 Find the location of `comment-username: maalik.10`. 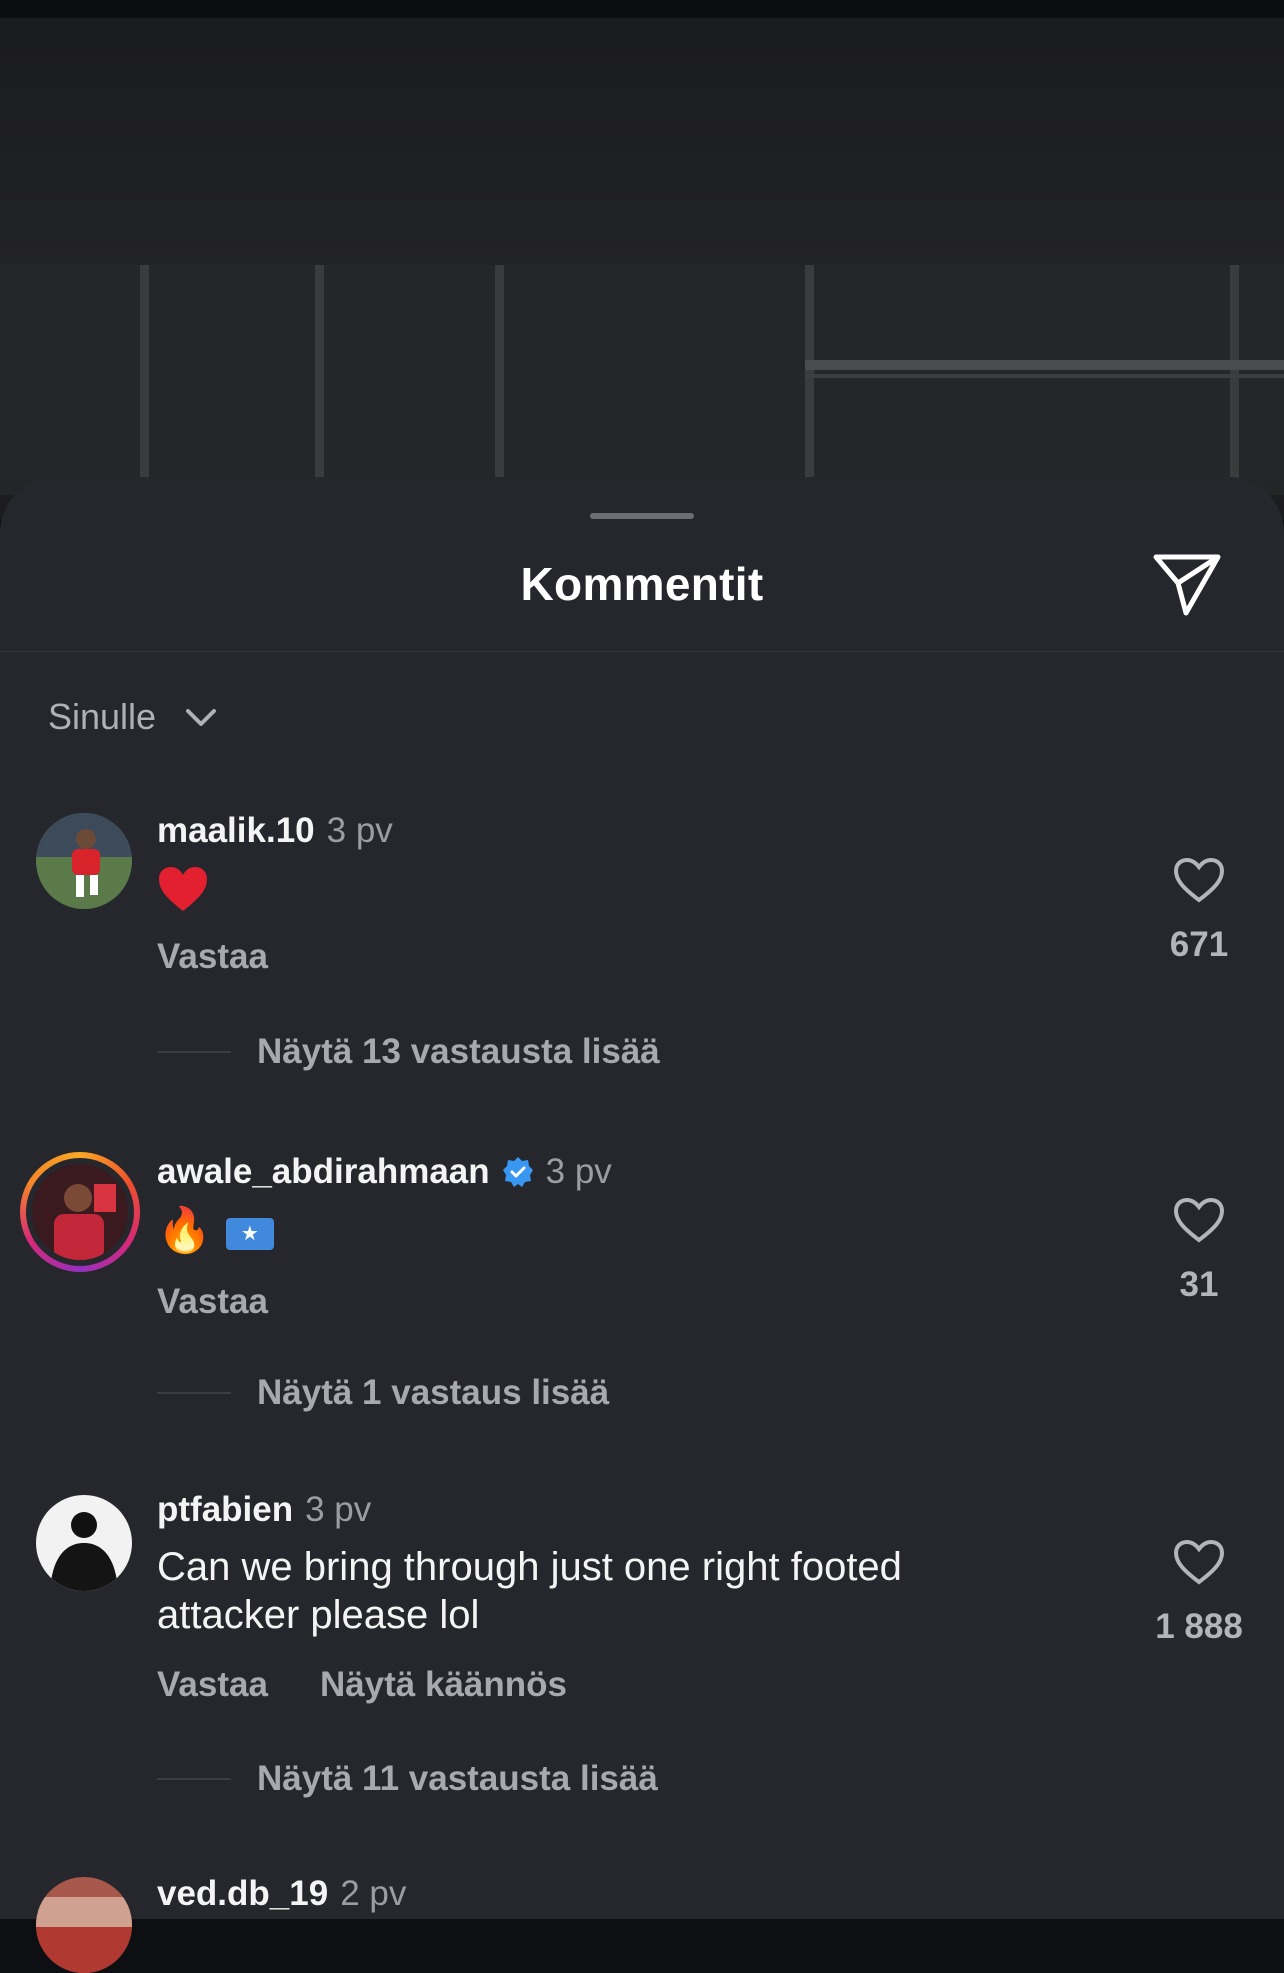

comment-username: maalik.10 is located at coordinates (236, 831).